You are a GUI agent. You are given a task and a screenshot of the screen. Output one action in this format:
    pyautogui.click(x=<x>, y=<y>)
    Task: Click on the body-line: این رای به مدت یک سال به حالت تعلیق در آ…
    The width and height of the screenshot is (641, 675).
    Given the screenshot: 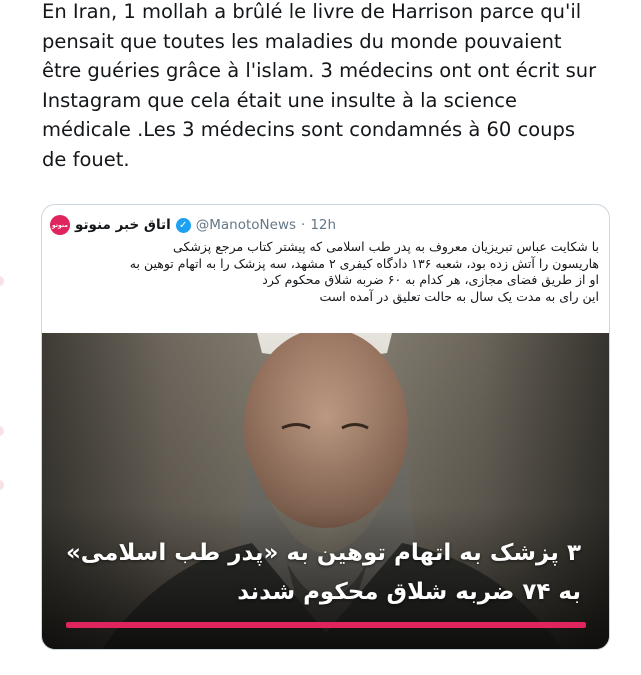 What is the action you would take?
    pyautogui.click(x=459, y=296)
    